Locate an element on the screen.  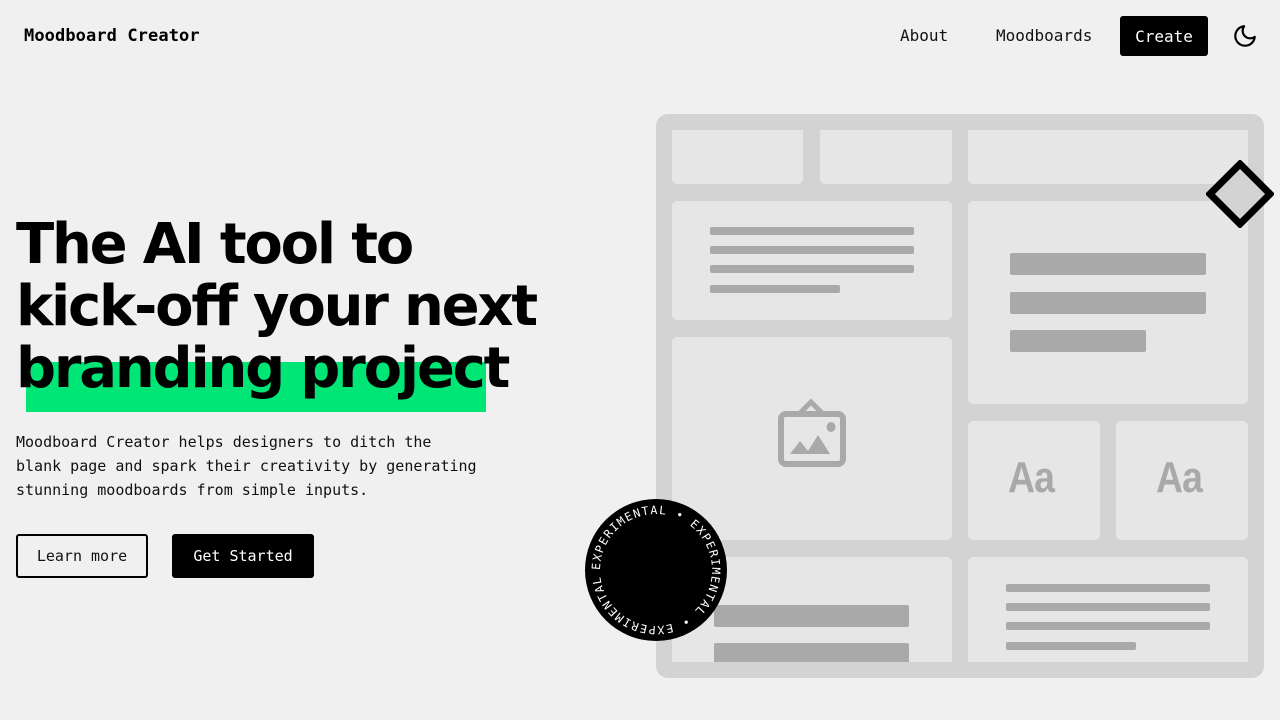
get-started-button: Get Started is located at coordinates (243, 556).